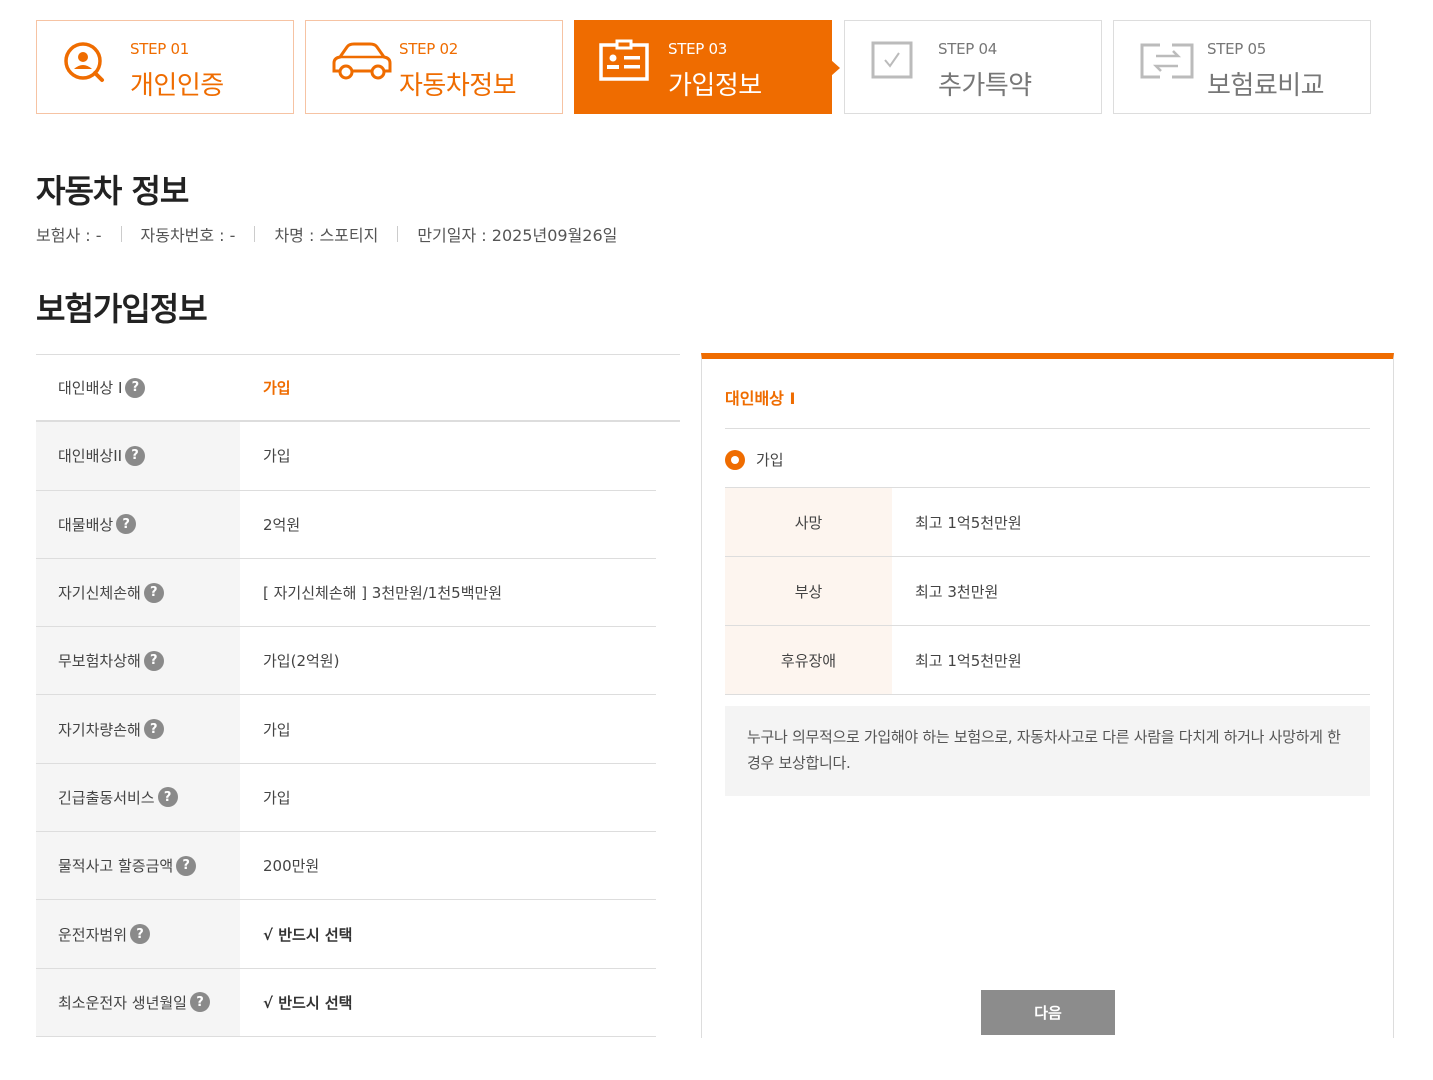 The height and width of the screenshot is (1080, 1433). Describe the element at coordinates (973, 67) in the screenshot. I see `step-04: STEP 04 추가특약` at that location.